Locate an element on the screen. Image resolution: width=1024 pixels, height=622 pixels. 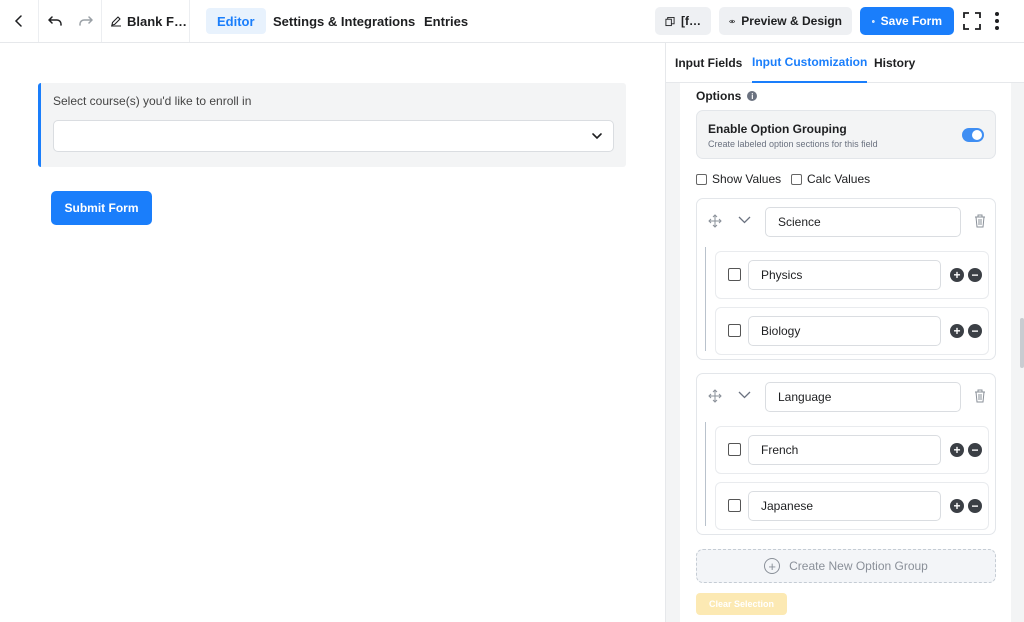
panel-tabs: Input Fields Input Customization History is located at coordinates (845, 63).